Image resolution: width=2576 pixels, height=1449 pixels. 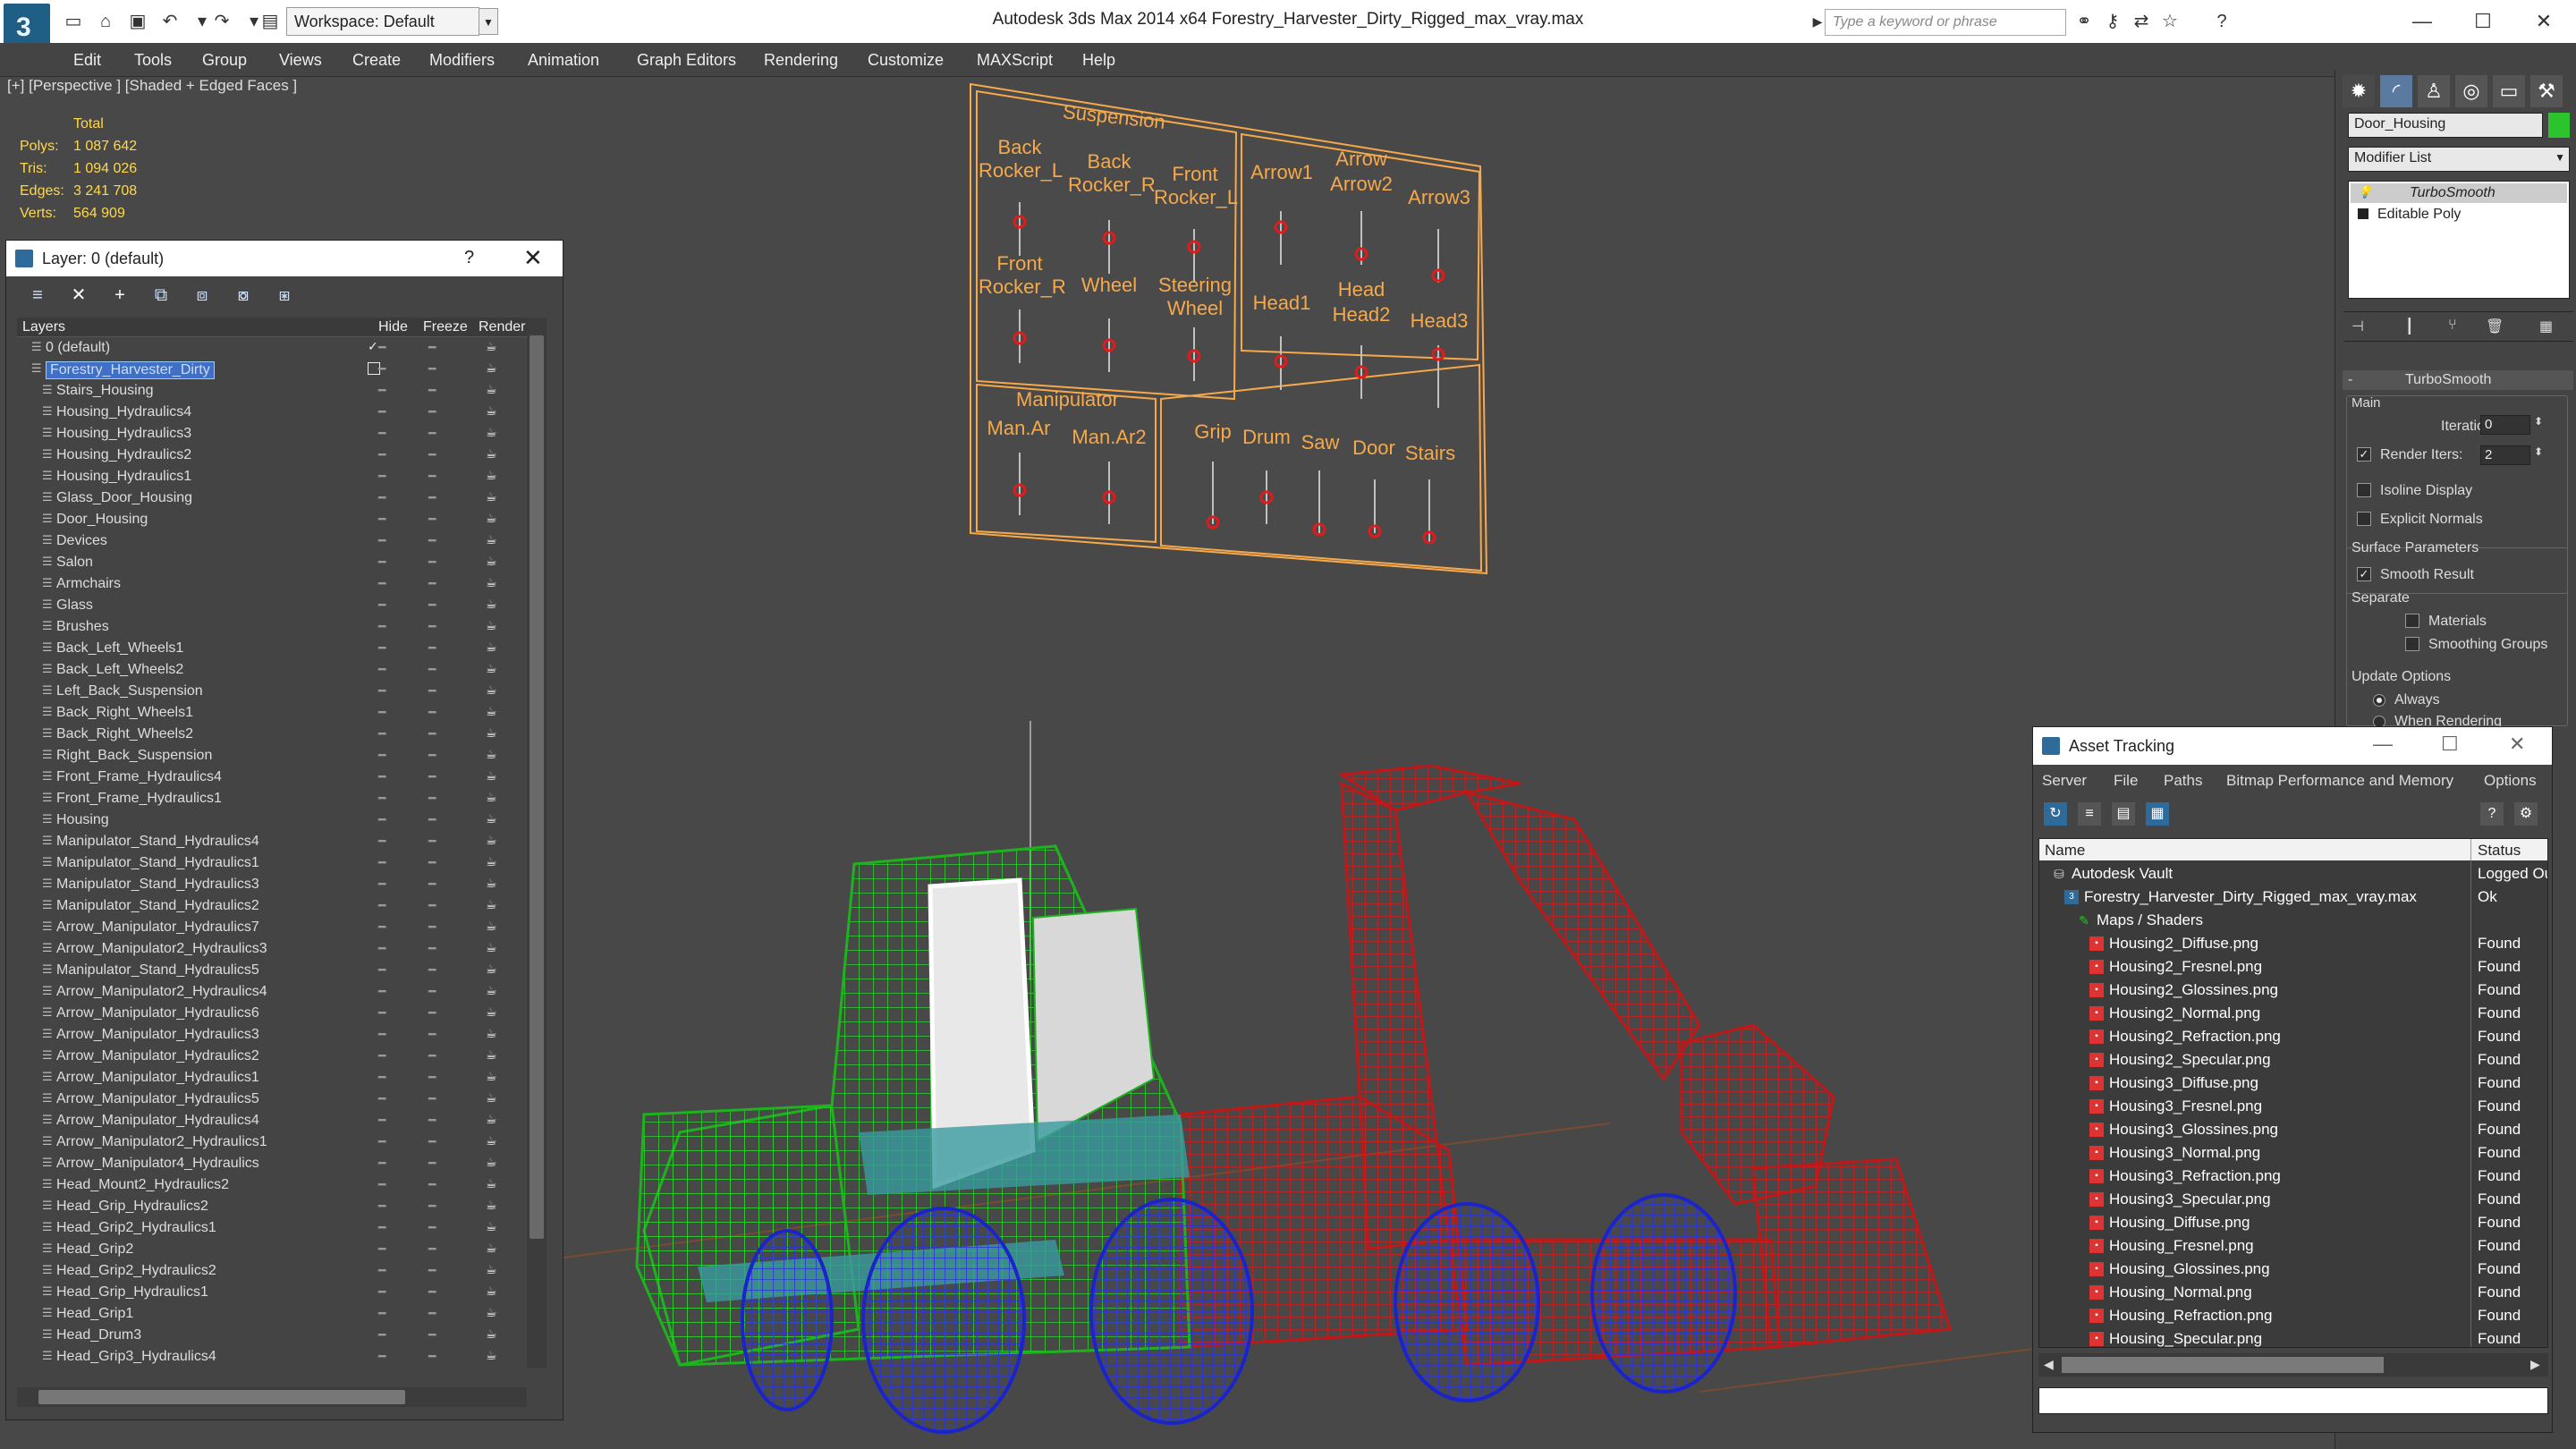 I want to click on layer-row: ☰ Left_Back_Suspension ━ ━ ☕, so click(x=272, y=691).